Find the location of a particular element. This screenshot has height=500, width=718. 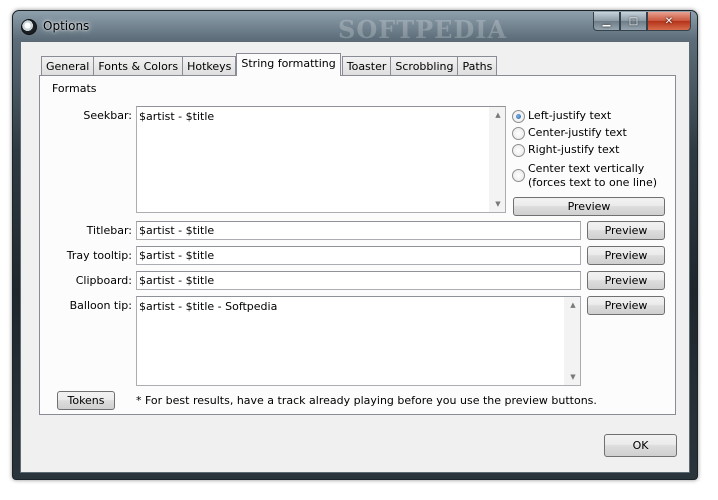

center-justify-radio: Center-justify text is located at coordinates (592, 133).